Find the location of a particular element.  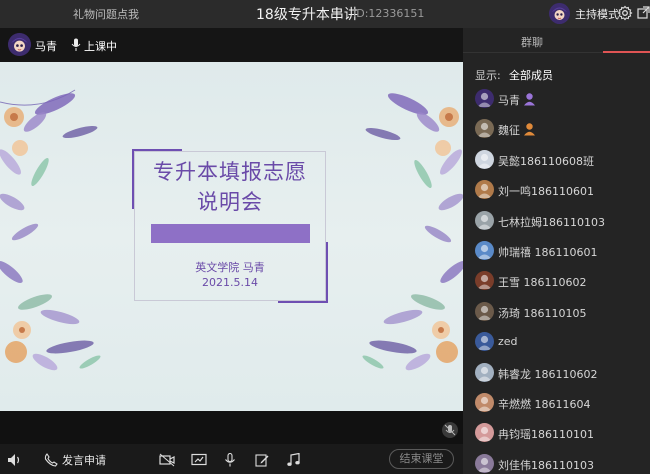

member-name: 马青 is located at coordinates (509, 100).